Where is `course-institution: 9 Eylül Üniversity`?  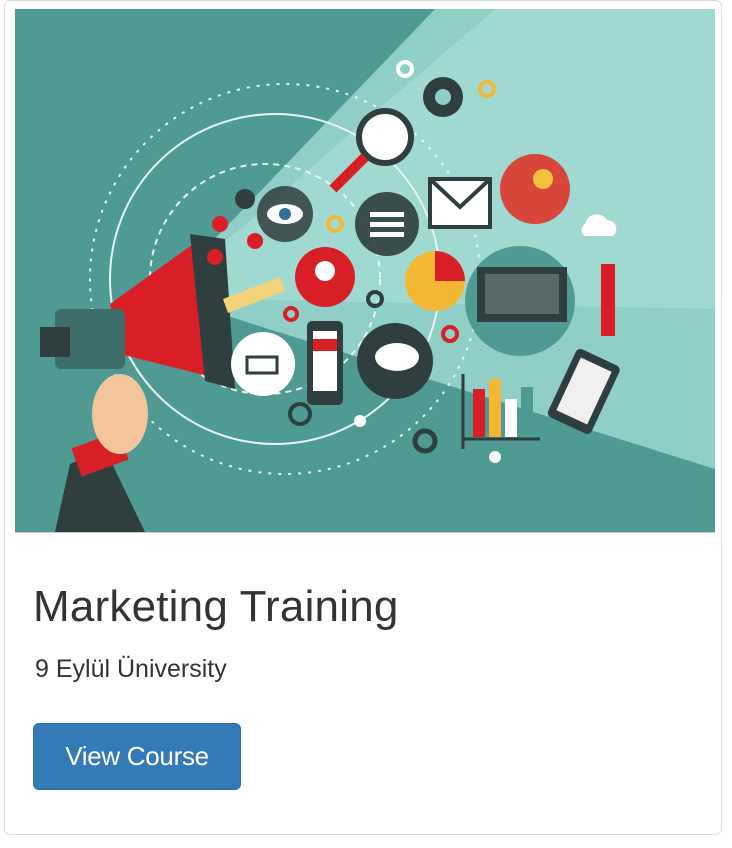 course-institution: 9 Eylül Üniversity is located at coordinates (131, 668).